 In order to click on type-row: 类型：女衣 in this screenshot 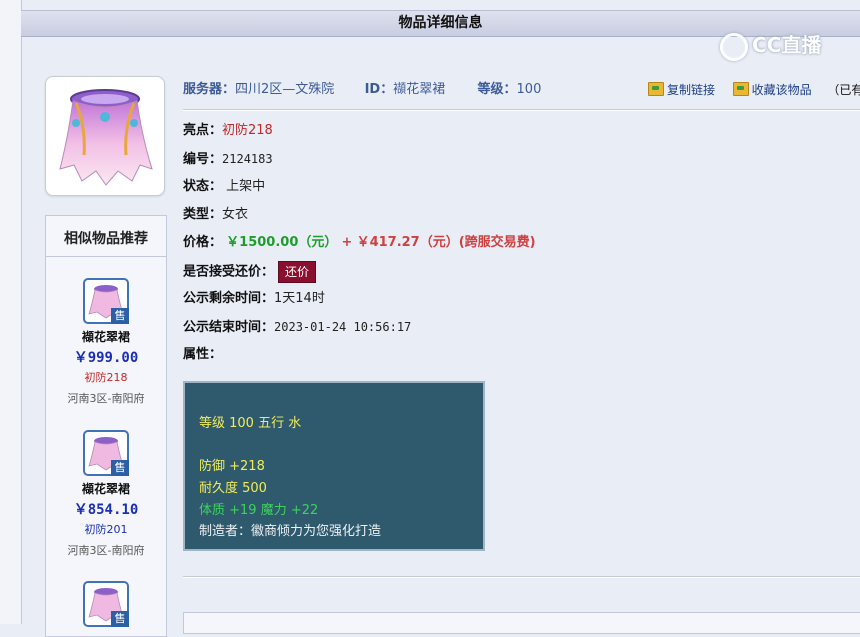, I will do `click(215, 215)`.